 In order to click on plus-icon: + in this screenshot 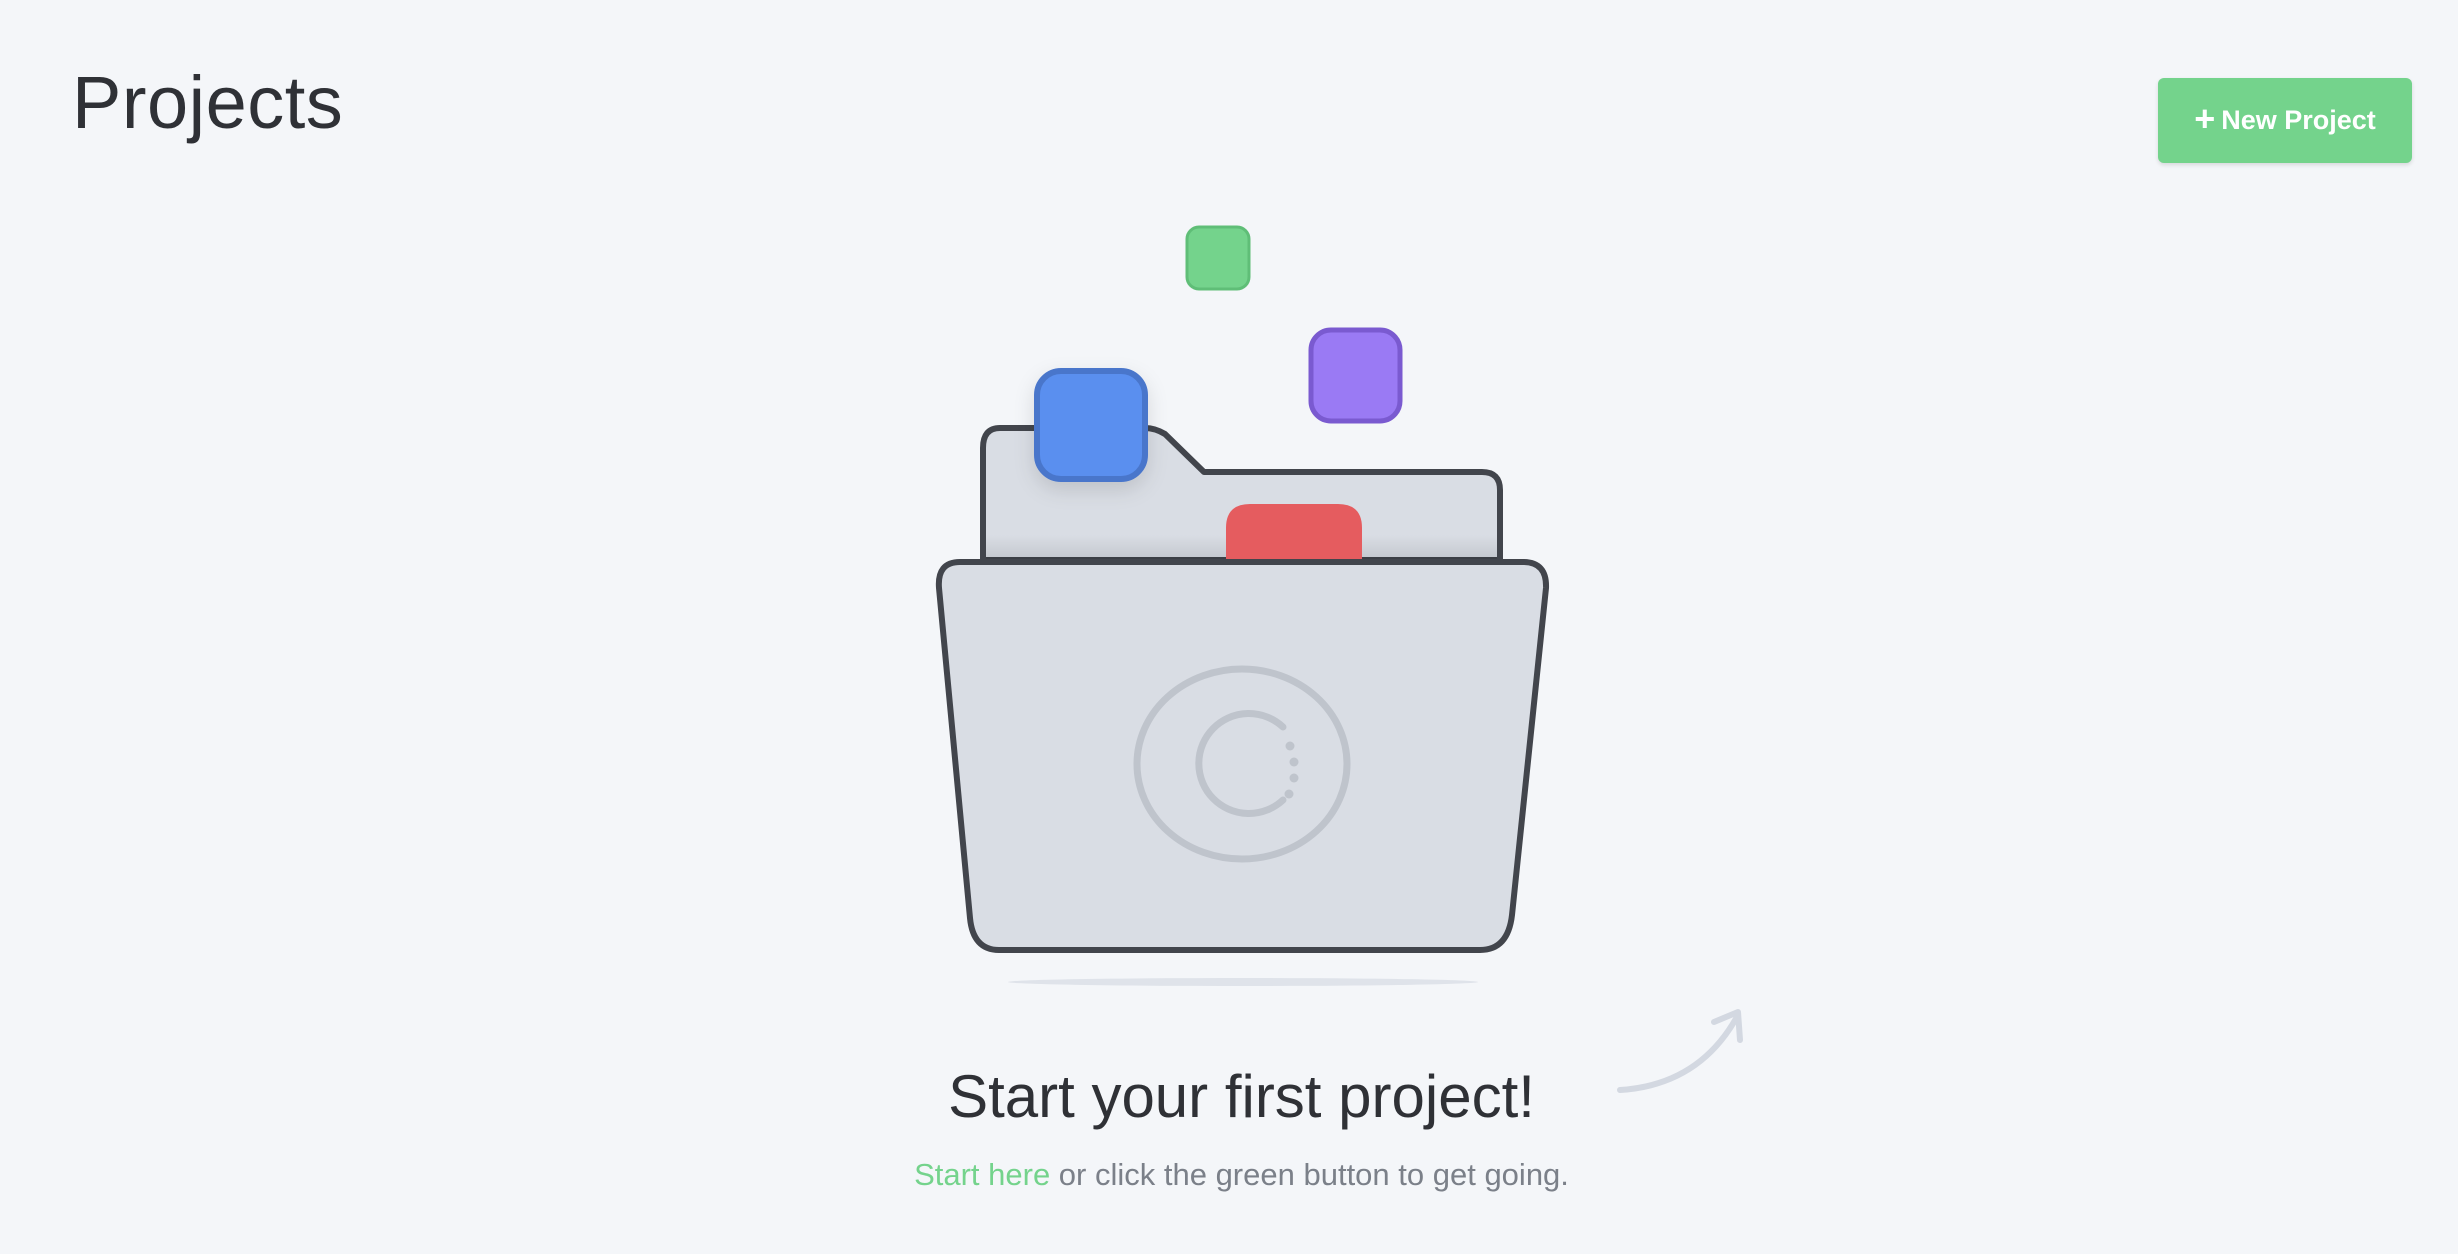, I will do `click(2205, 118)`.